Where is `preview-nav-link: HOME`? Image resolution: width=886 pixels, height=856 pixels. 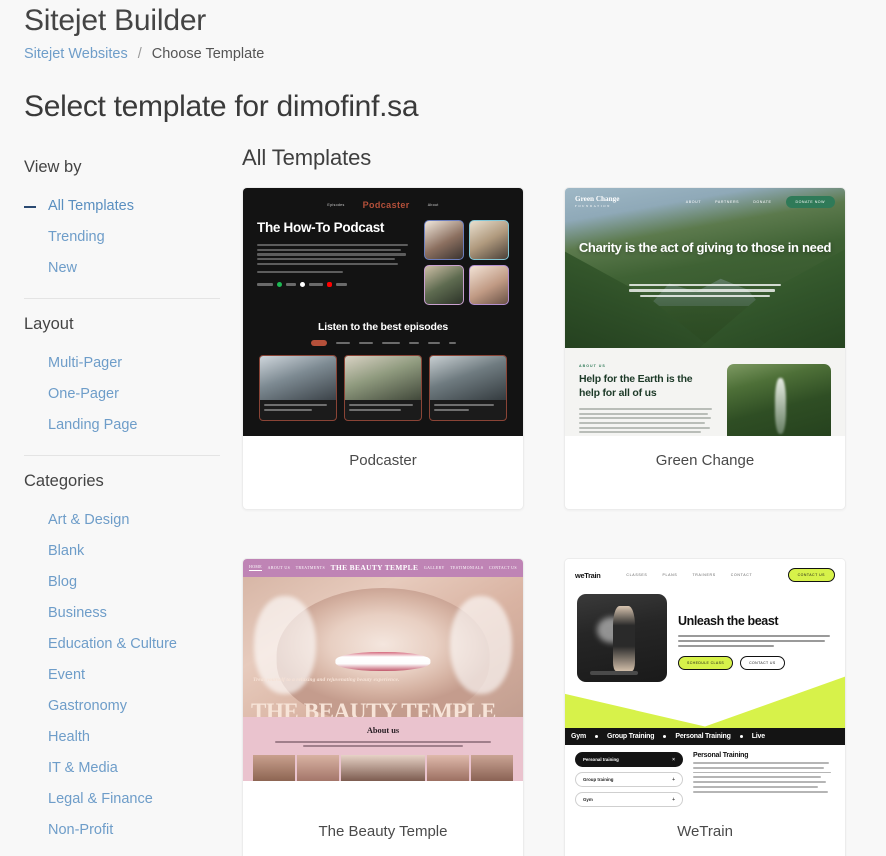
preview-nav-link: HOME is located at coordinates (256, 567).